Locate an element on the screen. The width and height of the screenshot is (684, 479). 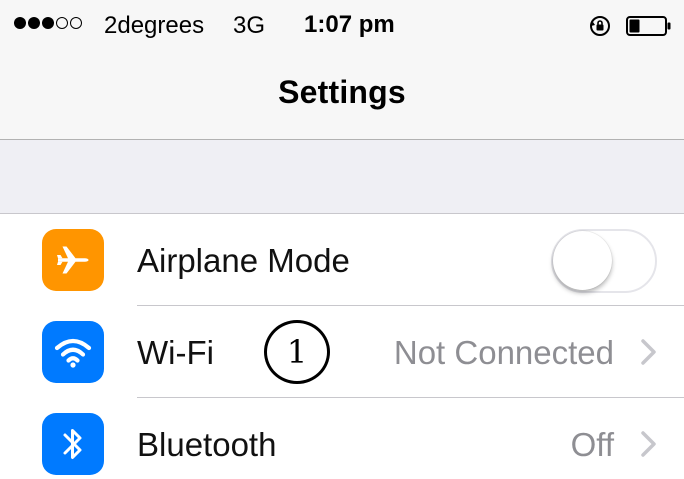
signal-strength-indicator is located at coordinates (48, 23).